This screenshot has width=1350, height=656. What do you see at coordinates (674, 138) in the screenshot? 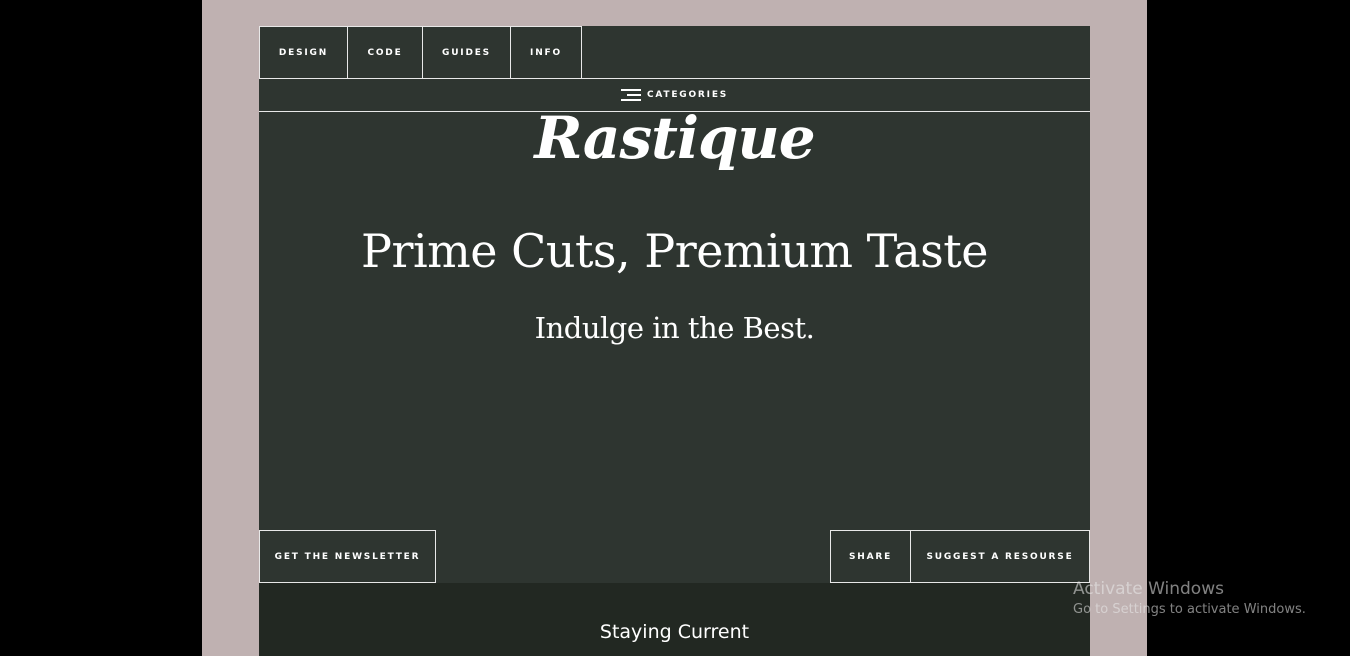
I see `site-logo: Rastique` at bounding box center [674, 138].